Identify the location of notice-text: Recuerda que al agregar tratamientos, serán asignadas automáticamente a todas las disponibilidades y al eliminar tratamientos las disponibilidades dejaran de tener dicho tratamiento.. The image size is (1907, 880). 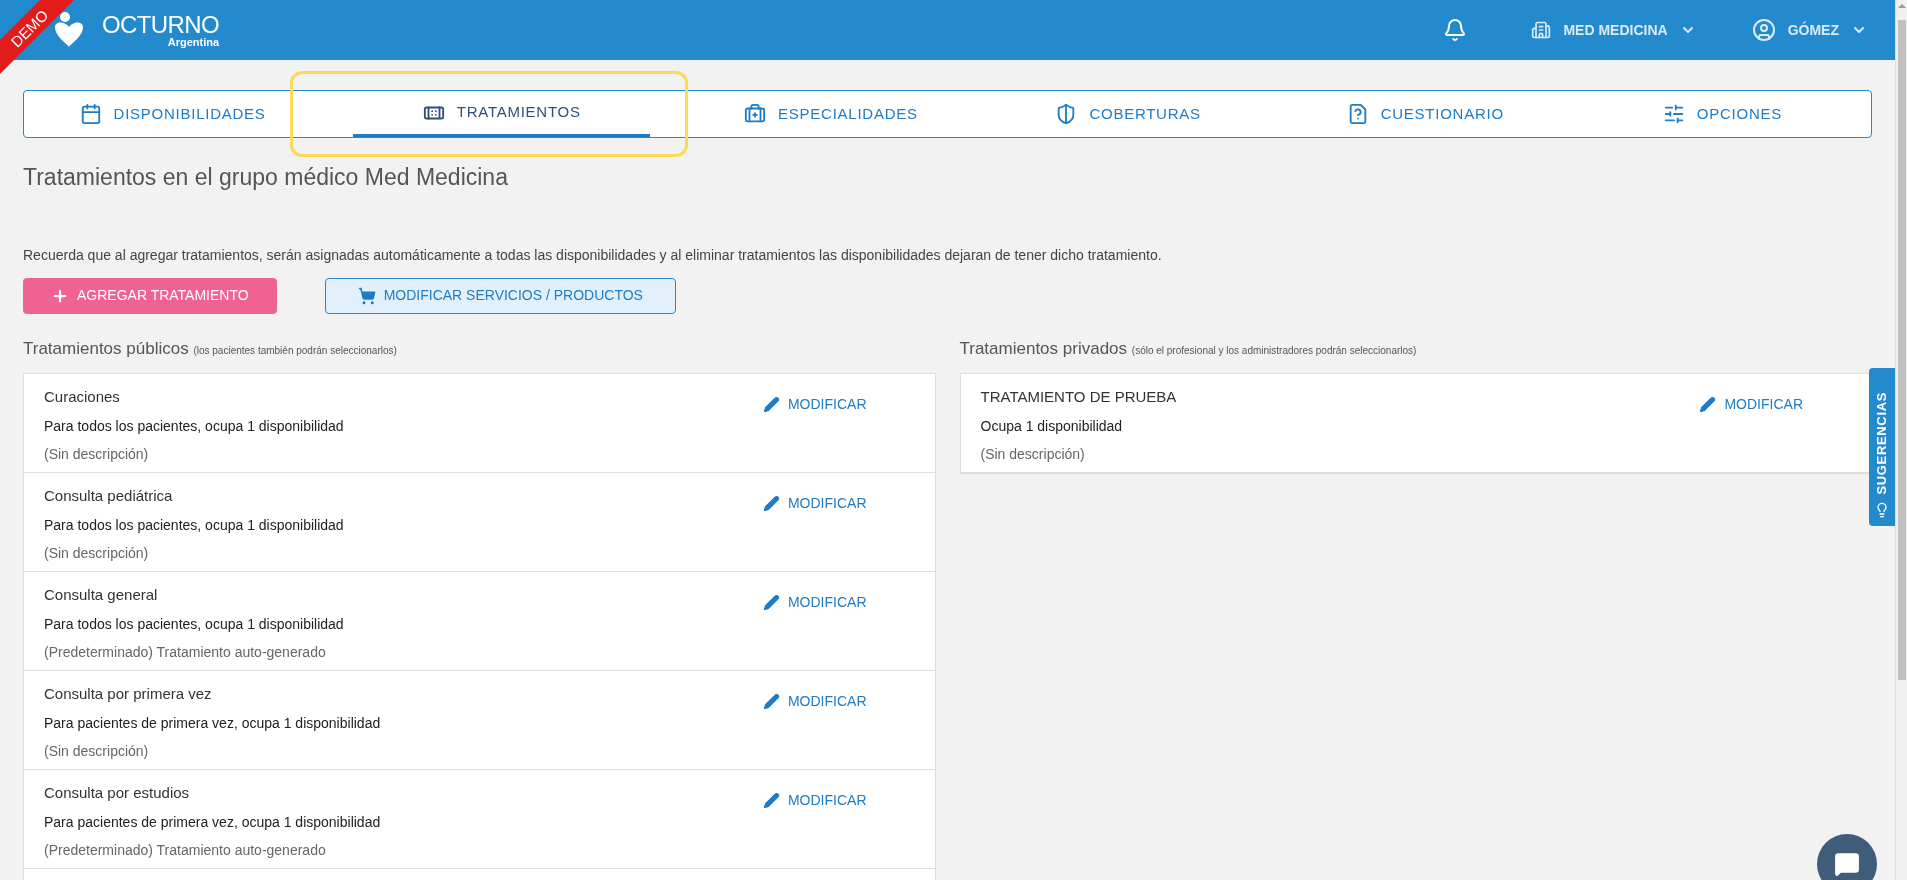
(593, 255).